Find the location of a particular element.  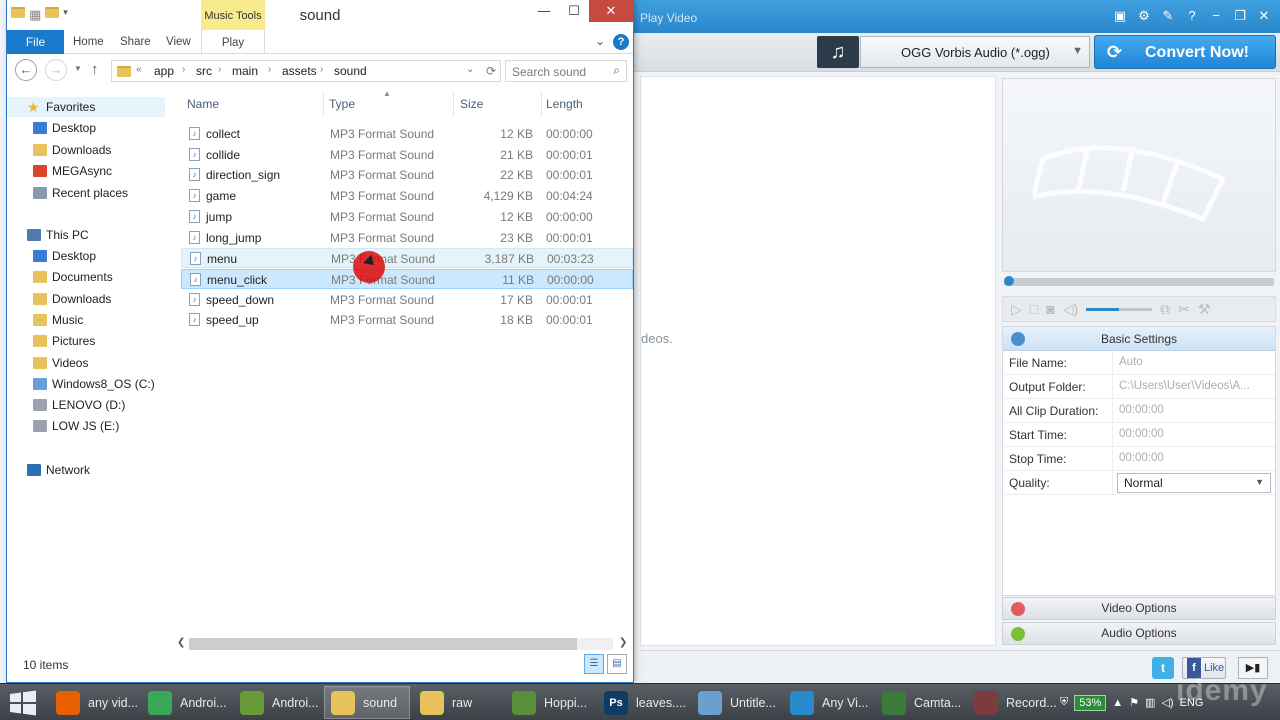

nav-fav-downloads: Downloads is located at coordinates (59, 150).